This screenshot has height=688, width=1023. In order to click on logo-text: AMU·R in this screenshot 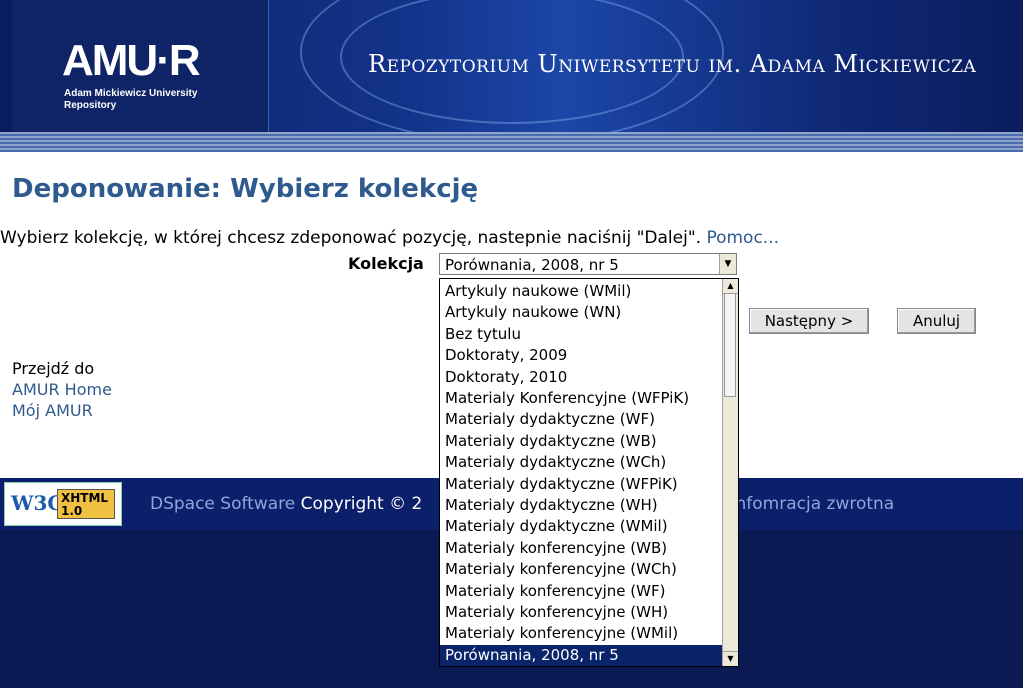, I will do `click(131, 60)`.